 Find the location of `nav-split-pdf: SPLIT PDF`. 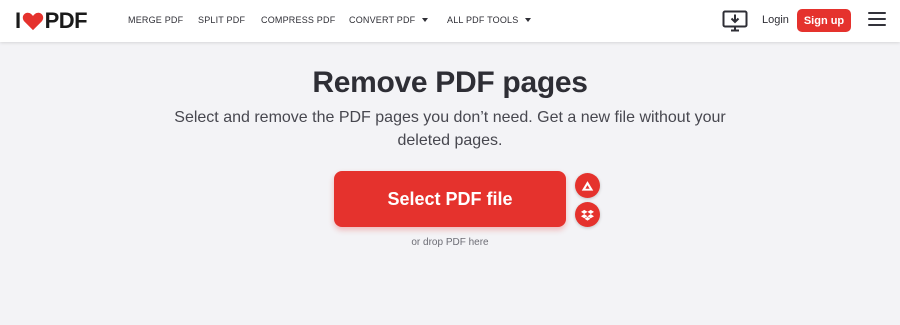

nav-split-pdf: SPLIT PDF is located at coordinates (221, 20).